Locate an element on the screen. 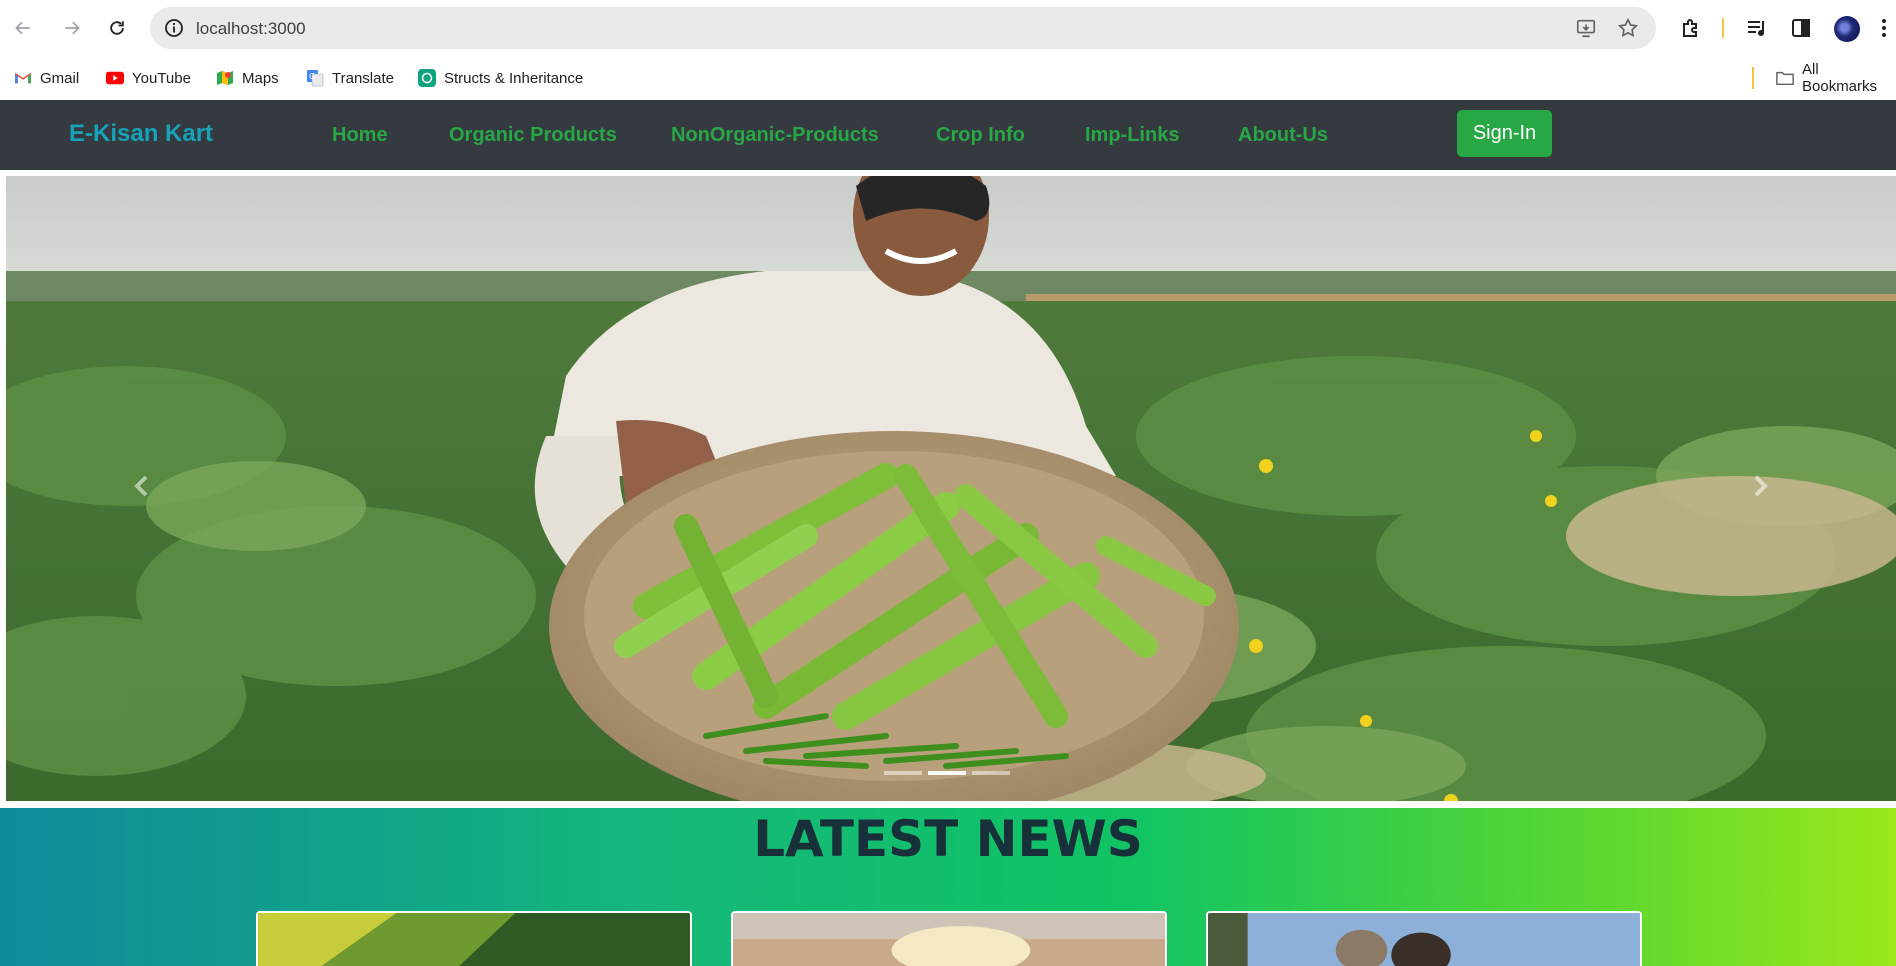 Image resolution: width=1896 pixels, height=966 pixels. carousel-indicators is located at coordinates (947, 773).